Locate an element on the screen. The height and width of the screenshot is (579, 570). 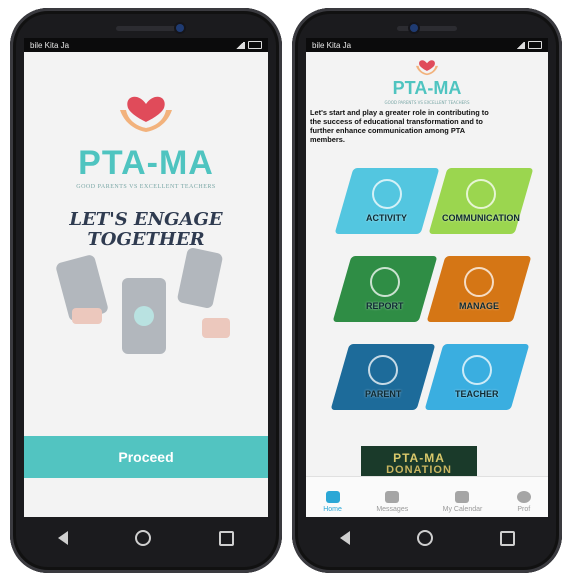
teacher-tile: TEACHER is located at coordinates (477, 377).